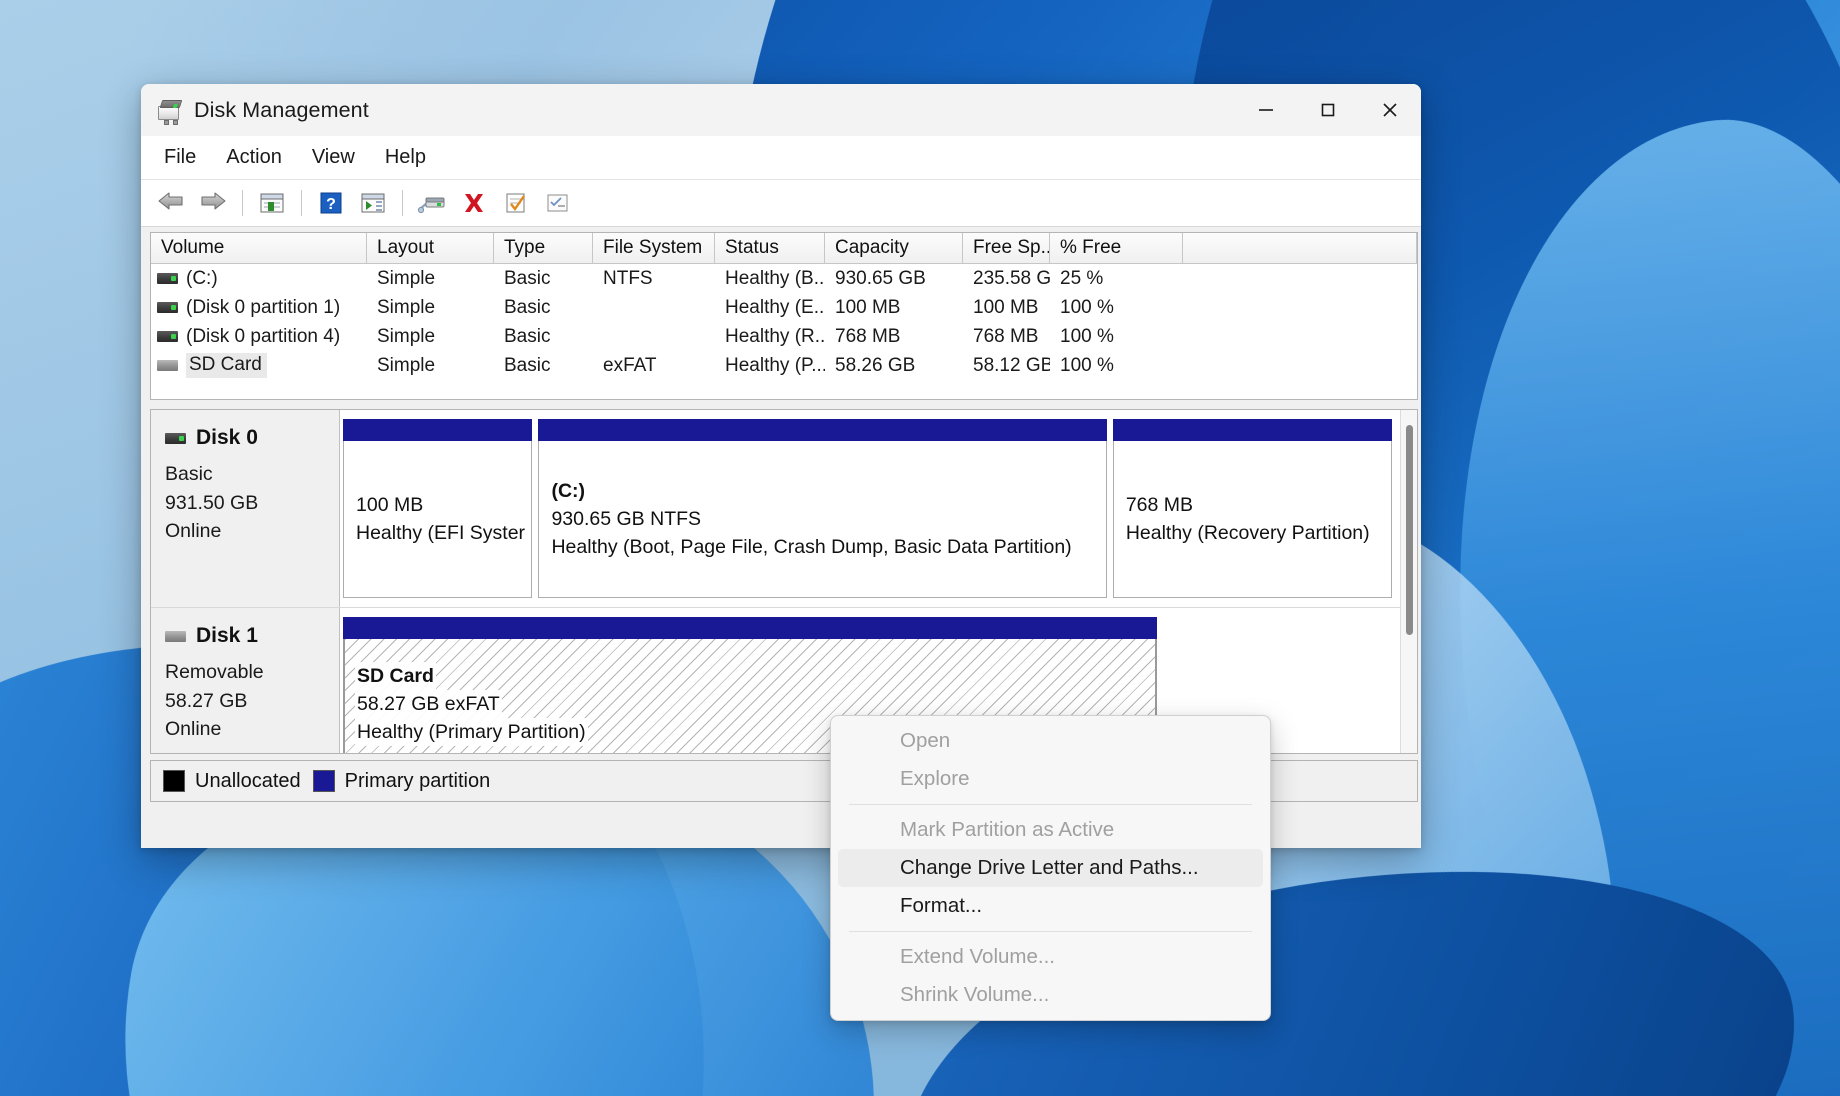  I want to click on disk-type: Removable, so click(214, 672).